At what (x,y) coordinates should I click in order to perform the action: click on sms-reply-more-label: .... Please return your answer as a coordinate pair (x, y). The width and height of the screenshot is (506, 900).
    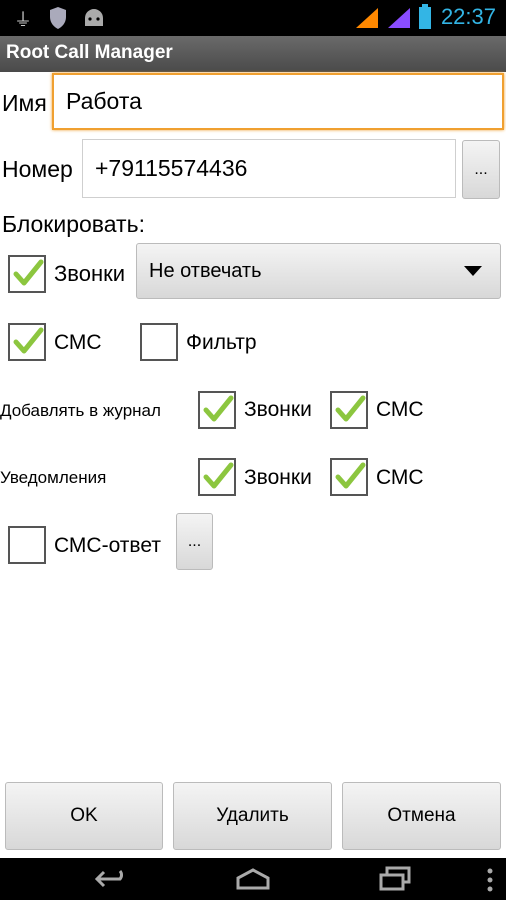
    Looking at the image, I should click on (194, 541).